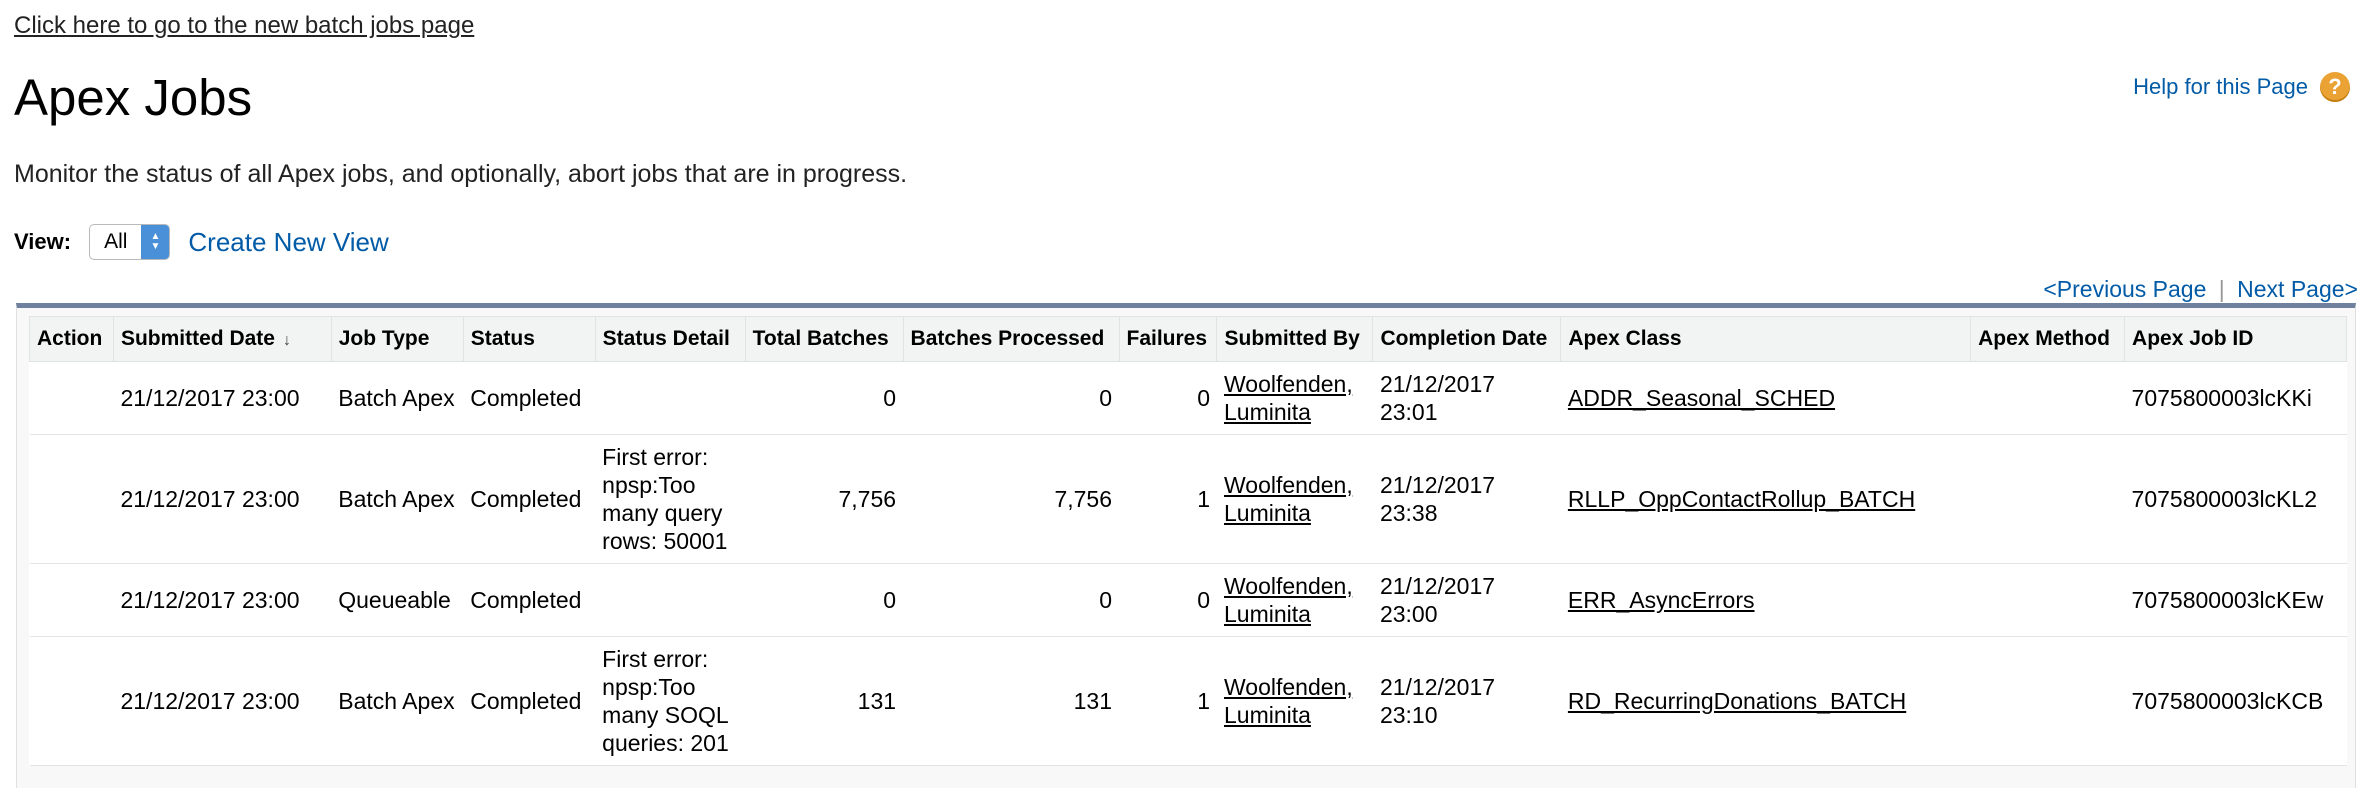 This screenshot has height=788, width=2366. What do you see at coordinates (824, 499) in the screenshot?
I see `cell-total-batches: 7,756` at bounding box center [824, 499].